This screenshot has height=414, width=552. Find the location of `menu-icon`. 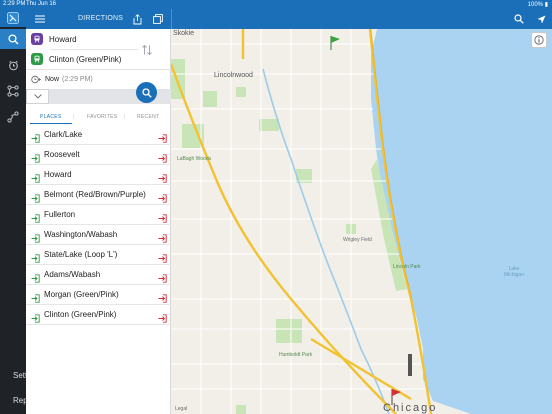

menu-icon is located at coordinates (40, 19).